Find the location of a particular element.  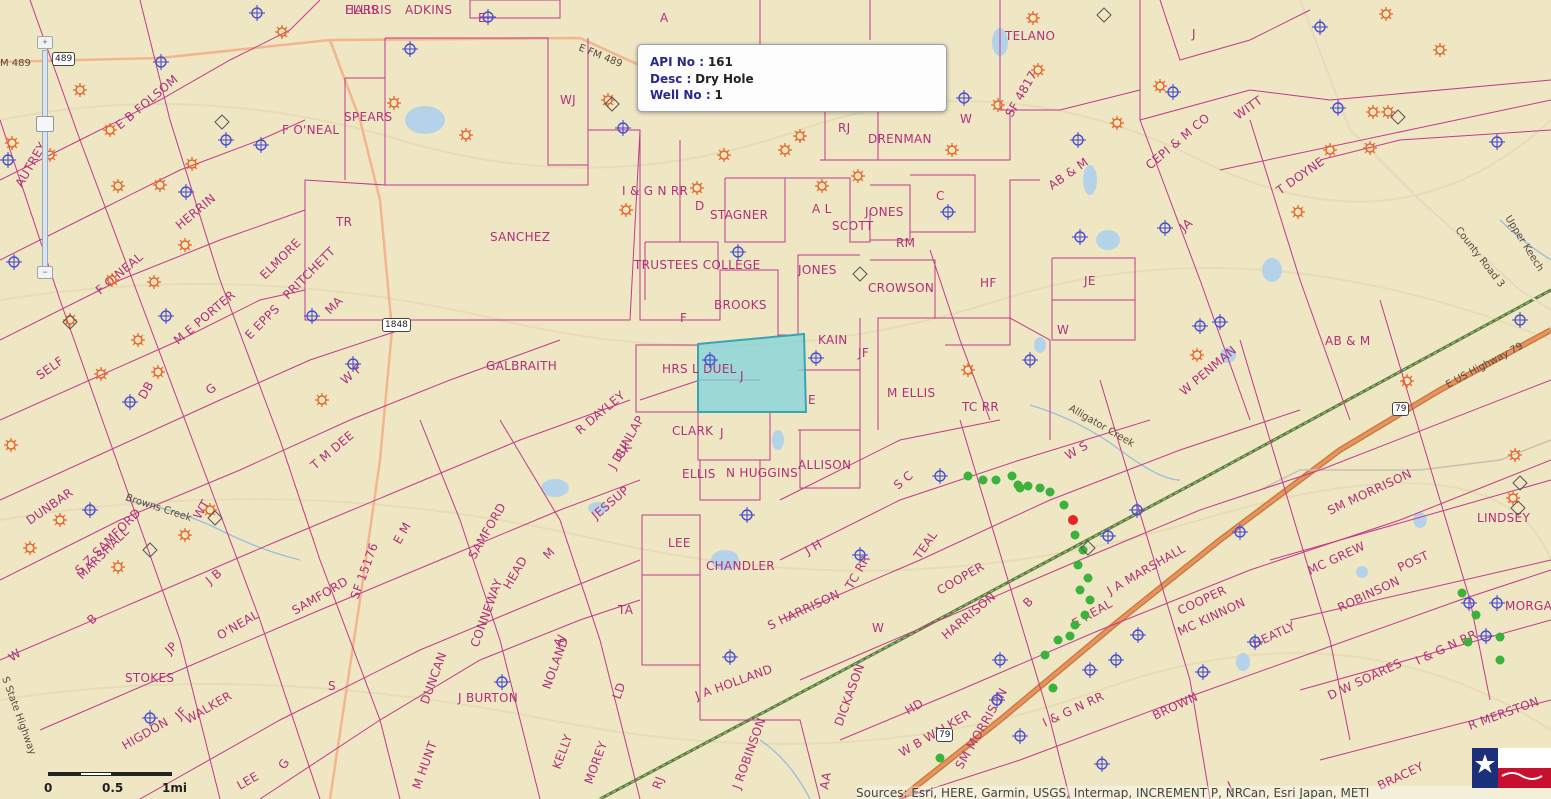

survey-label: WJ is located at coordinates (568, 100).